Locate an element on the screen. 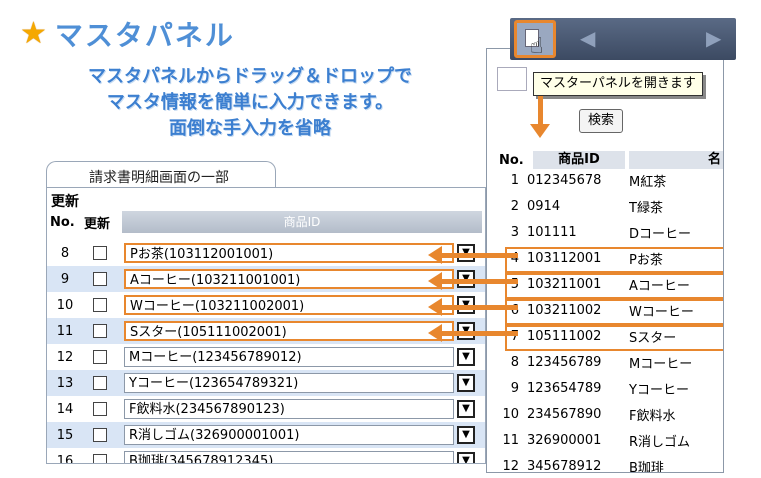 The width and height of the screenshot is (761, 478). master-row-pid: 103211002 is located at coordinates (564, 310).